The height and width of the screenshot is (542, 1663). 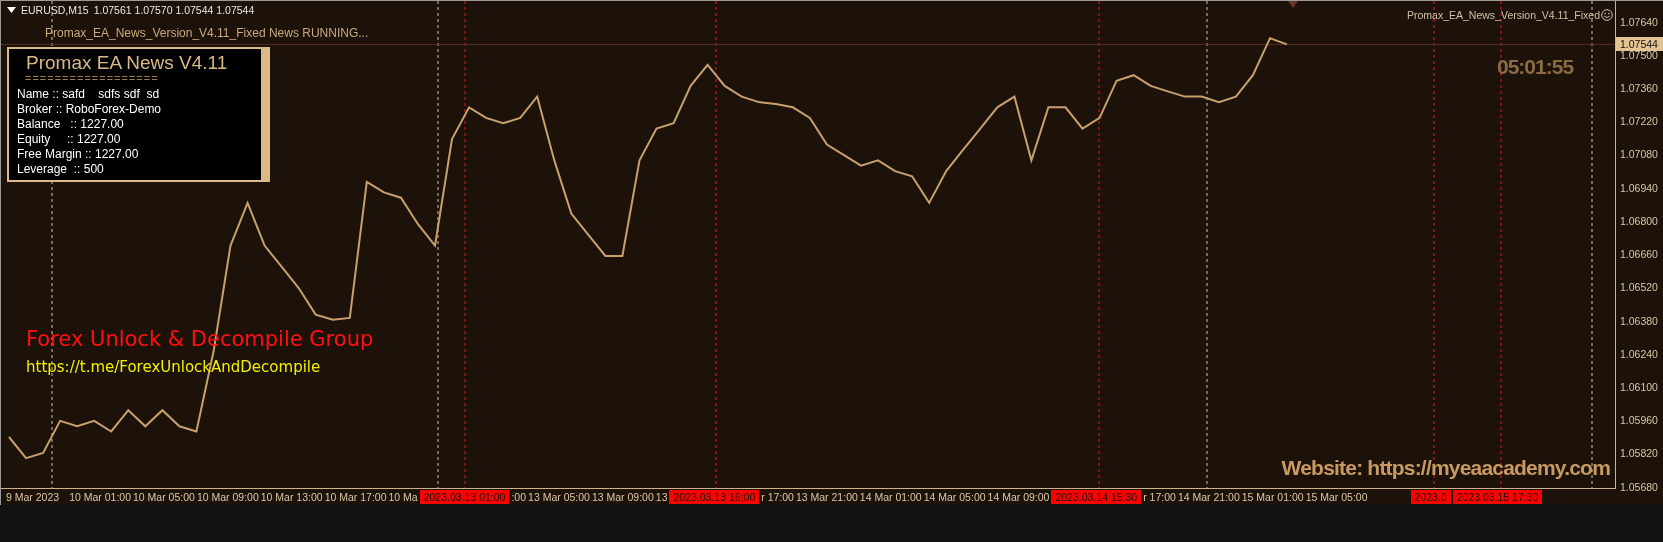 I want to click on smiley-icon, so click(x=1607, y=15).